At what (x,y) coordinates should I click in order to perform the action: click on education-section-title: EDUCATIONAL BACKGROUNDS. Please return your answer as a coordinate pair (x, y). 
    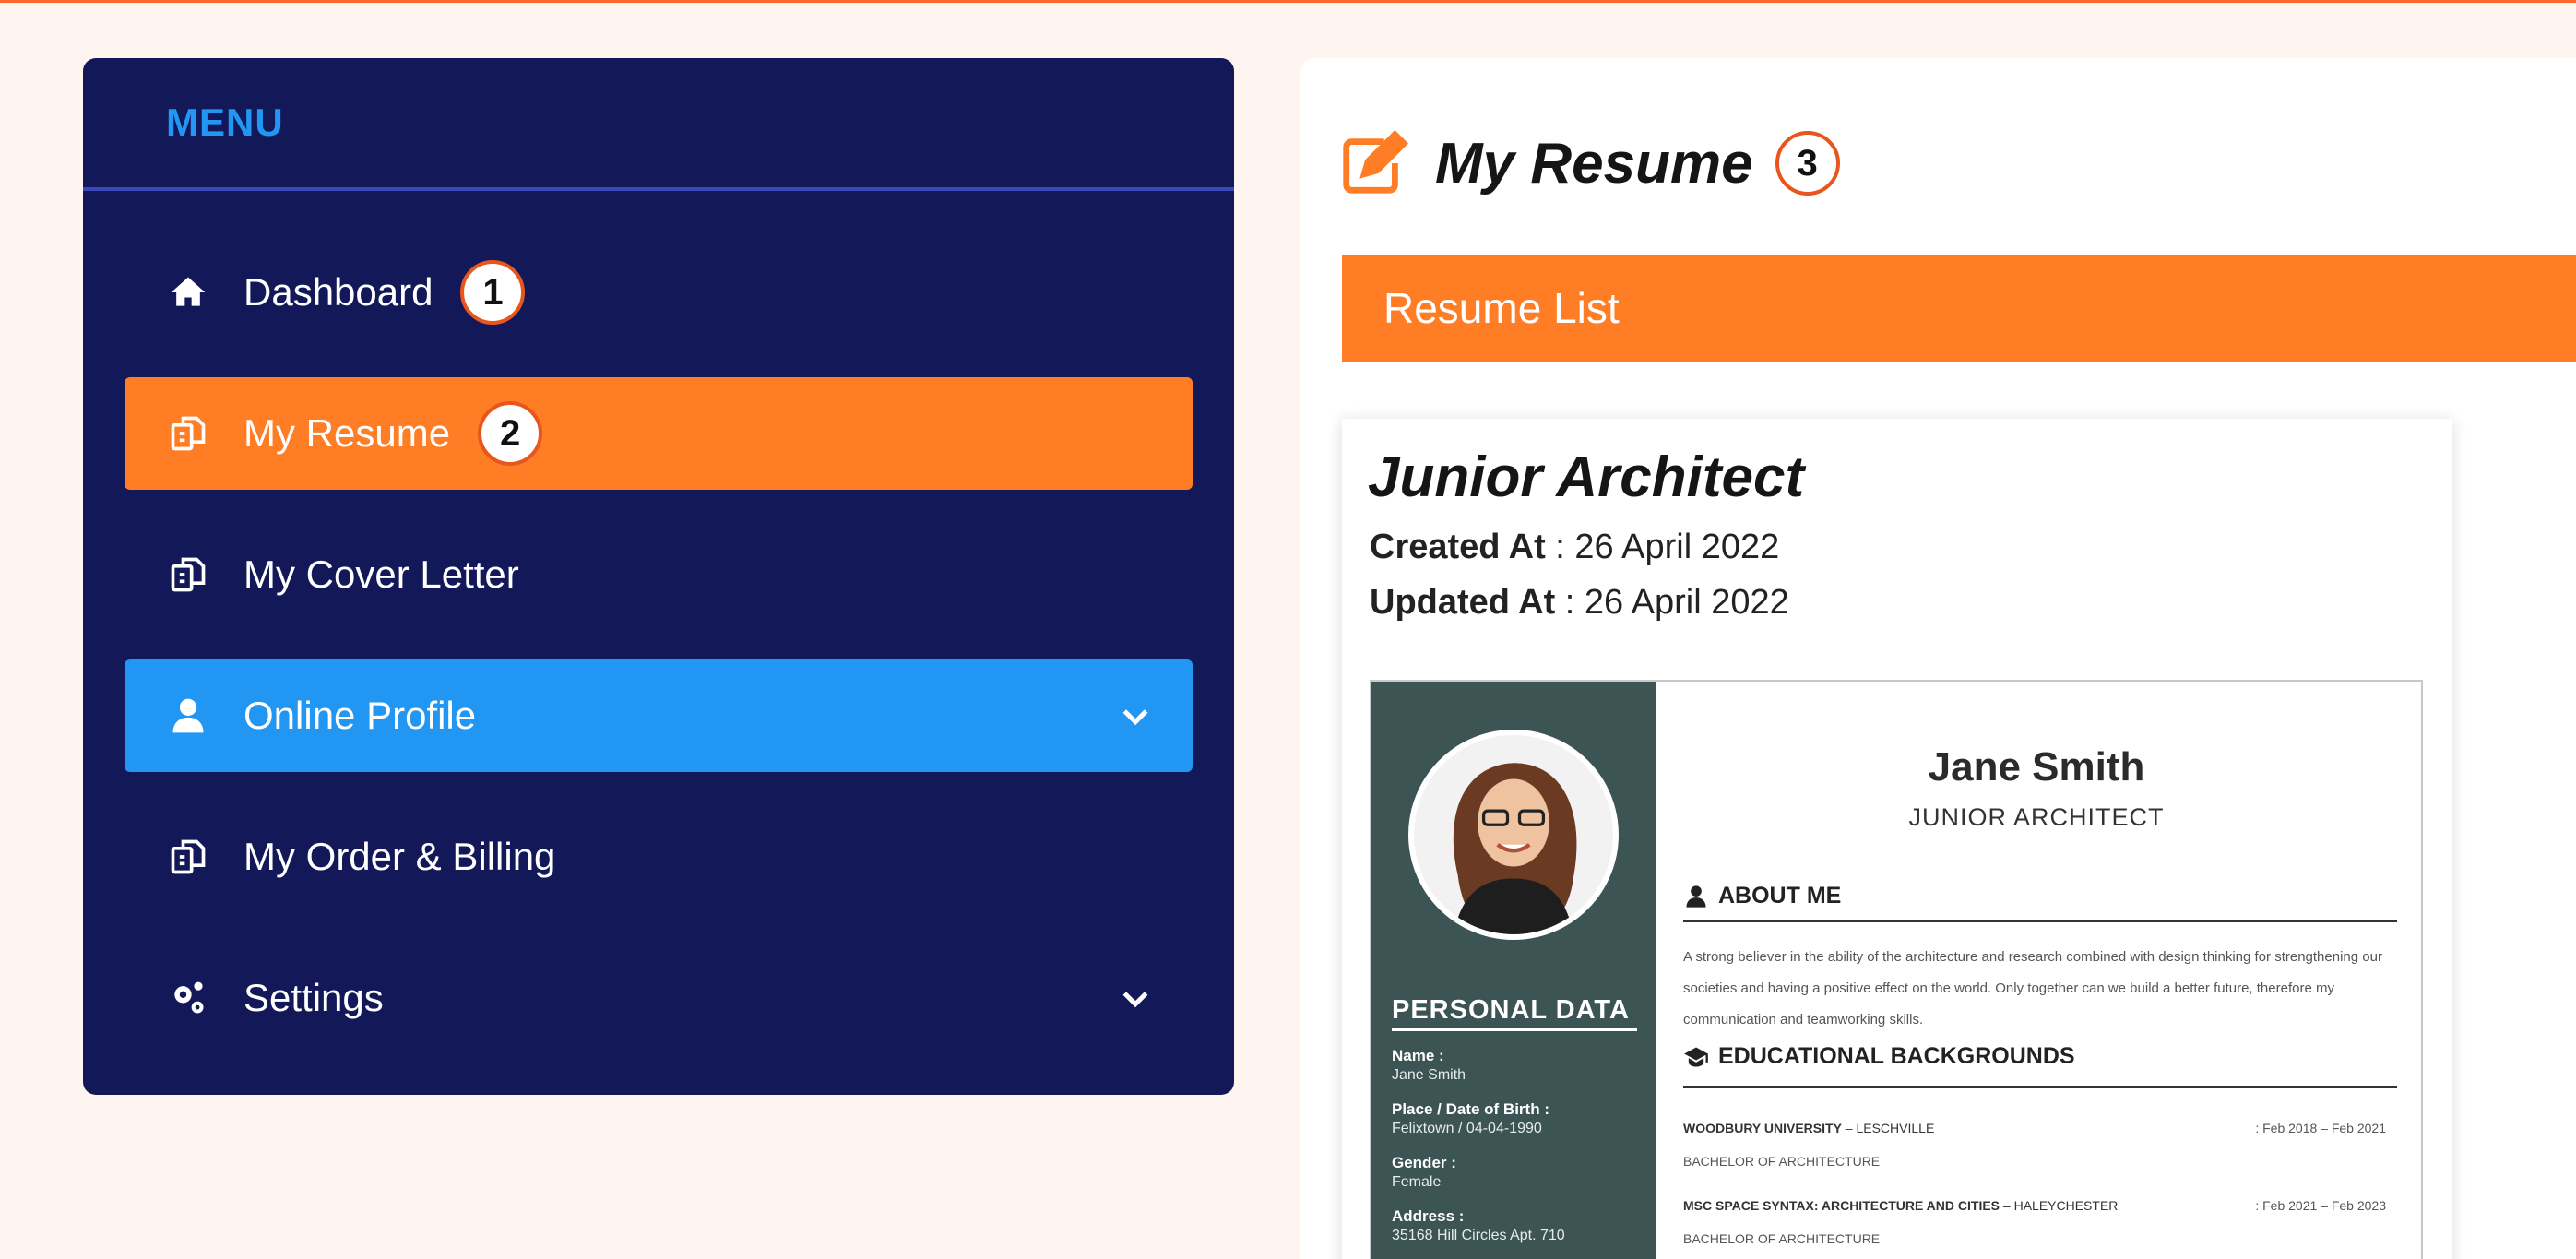
    Looking at the image, I should click on (1879, 1056).